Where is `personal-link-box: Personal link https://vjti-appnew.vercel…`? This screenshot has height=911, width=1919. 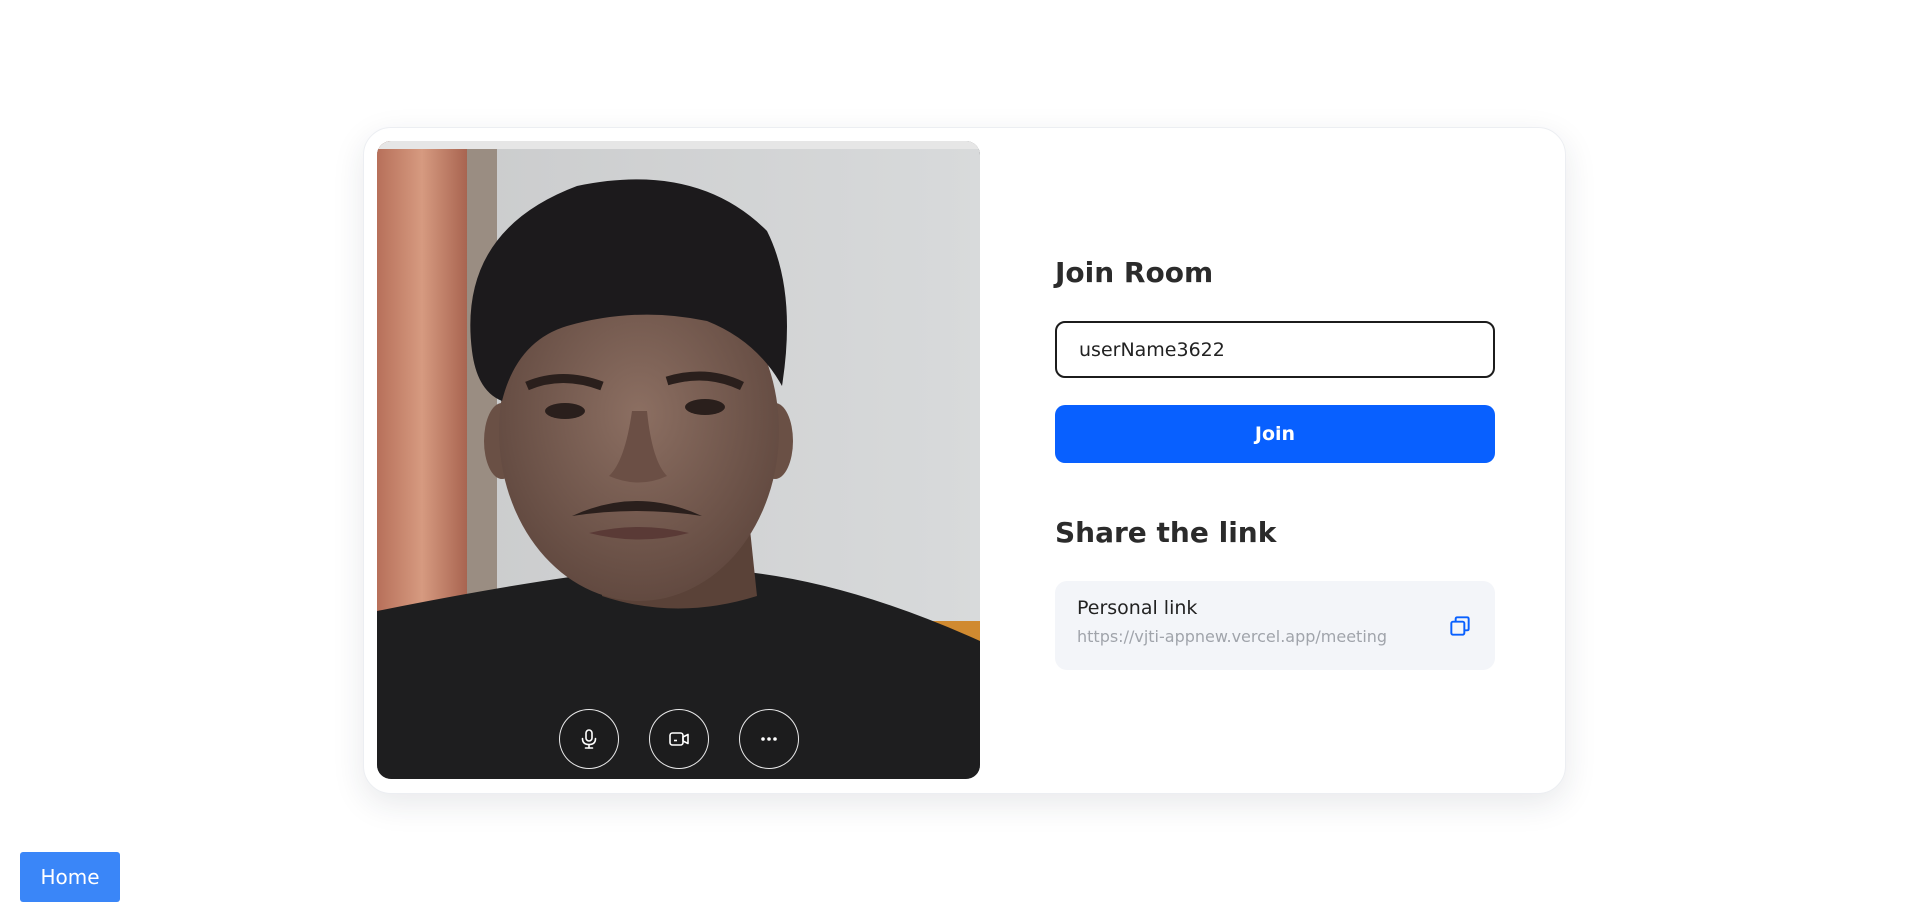
personal-link-box: Personal link https://vjti-appnew.vercel… is located at coordinates (1275, 625).